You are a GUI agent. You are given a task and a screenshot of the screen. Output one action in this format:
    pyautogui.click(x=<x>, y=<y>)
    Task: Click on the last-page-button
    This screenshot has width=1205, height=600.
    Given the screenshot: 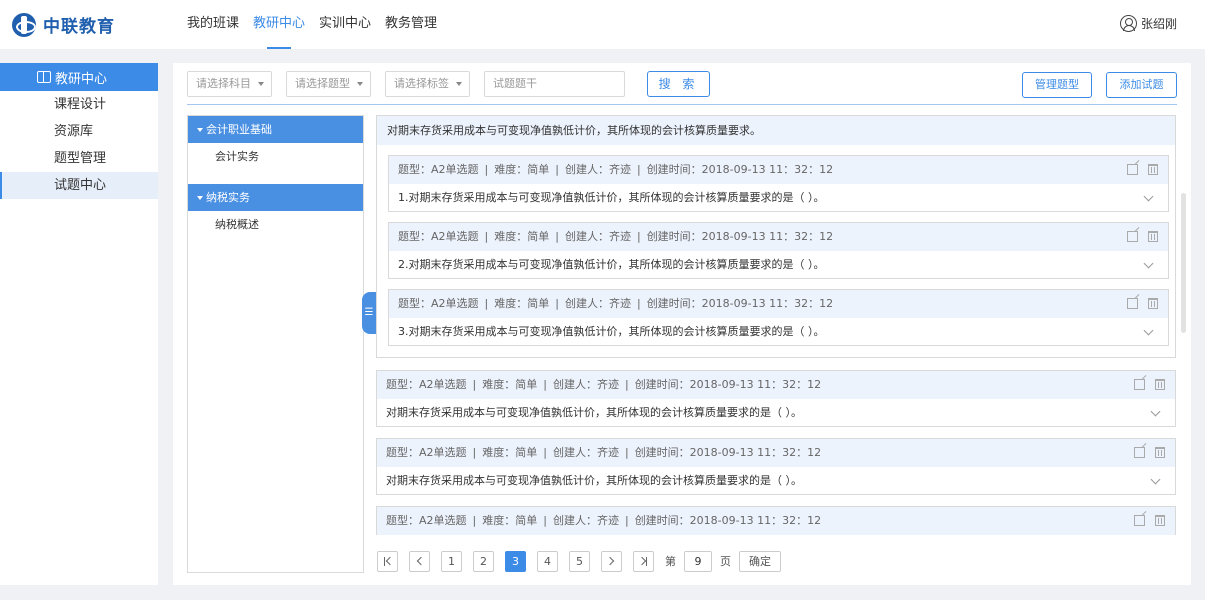 What is the action you would take?
    pyautogui.click(x=643, y=561)
    